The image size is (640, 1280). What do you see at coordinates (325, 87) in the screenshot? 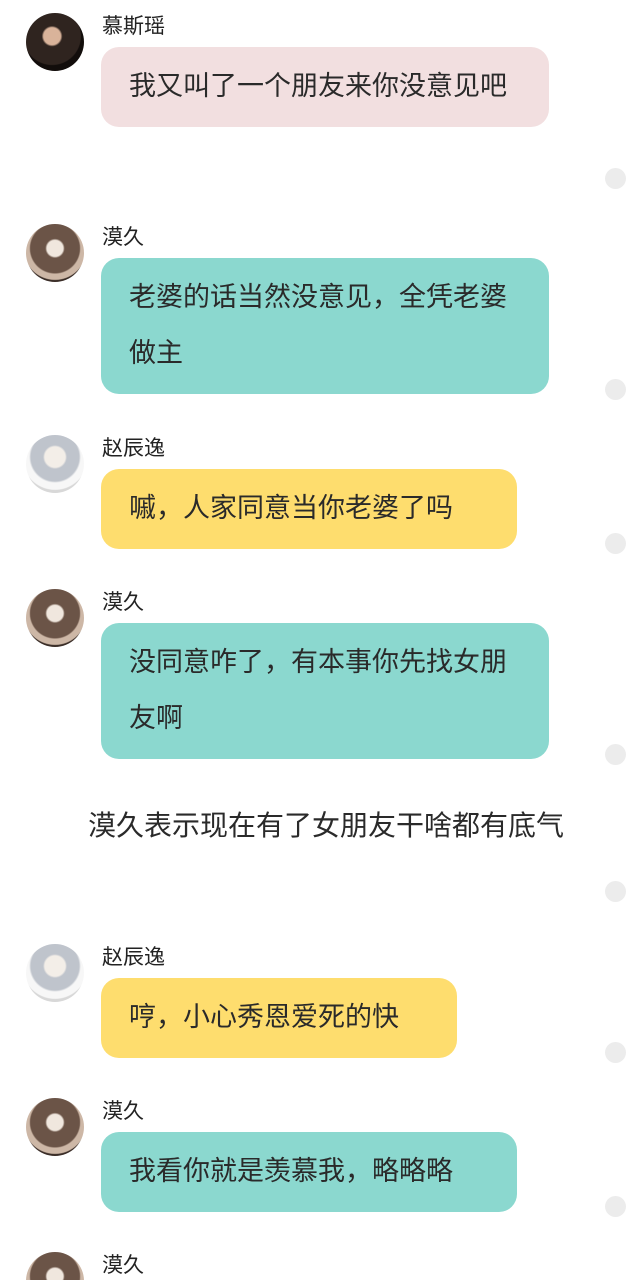
I see `message-bubble: 我又叫了一个朋友来你没意见吧` at bounding box center [325, 87].